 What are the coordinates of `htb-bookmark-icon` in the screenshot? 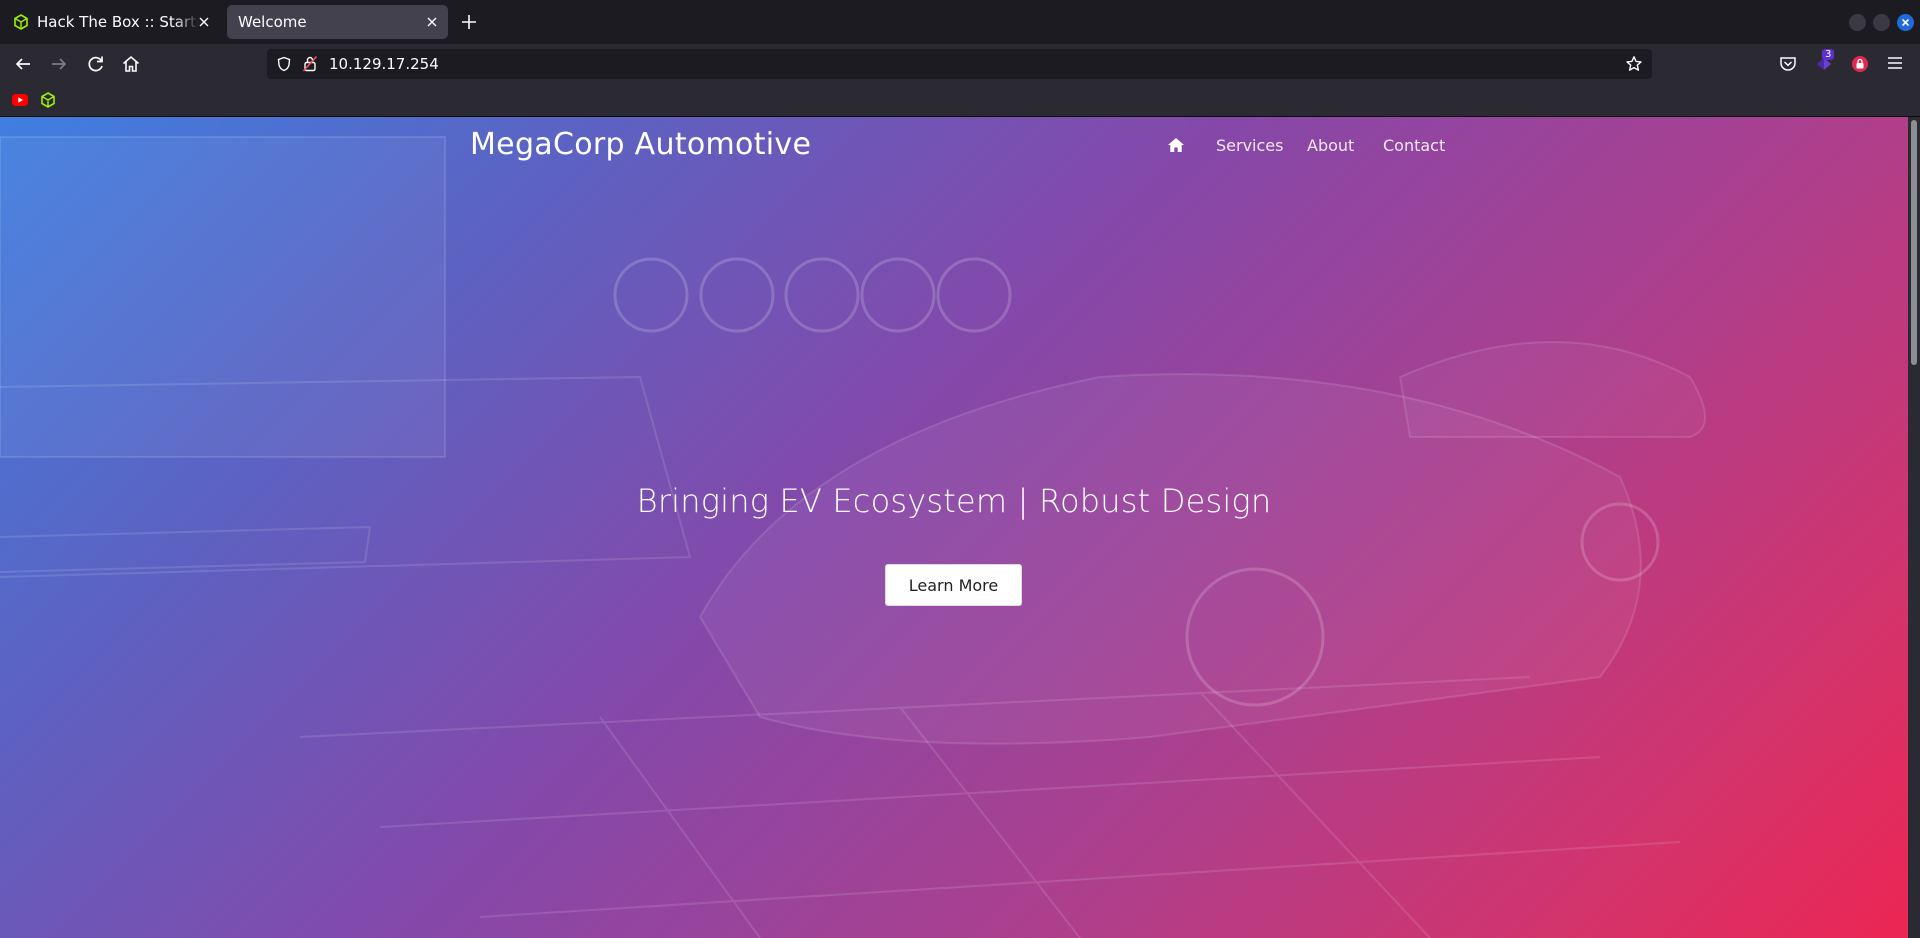 It's located at (48, 100).